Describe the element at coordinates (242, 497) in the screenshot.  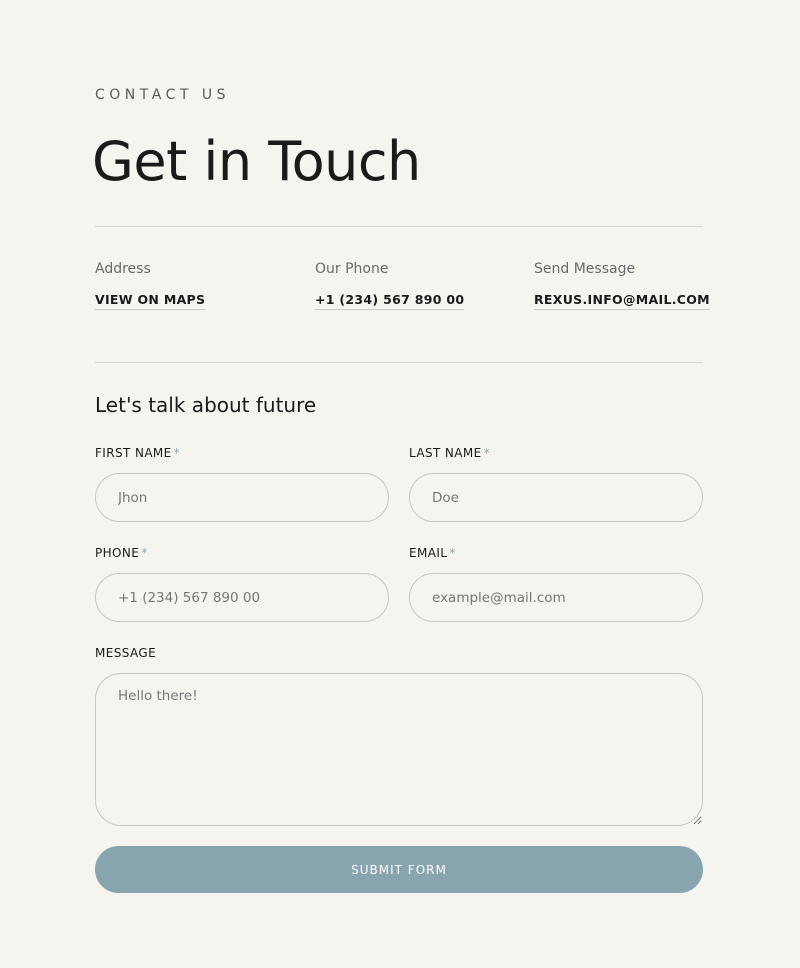
I see `first-name-input` at that location.